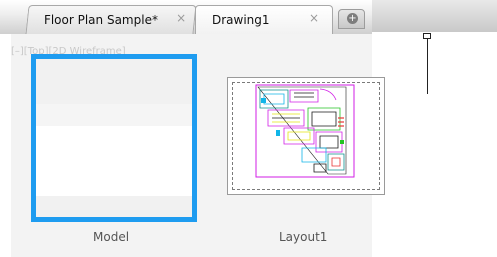 The image size is (497, 257). I want to click on model-caption: Model, so click(111, 237).